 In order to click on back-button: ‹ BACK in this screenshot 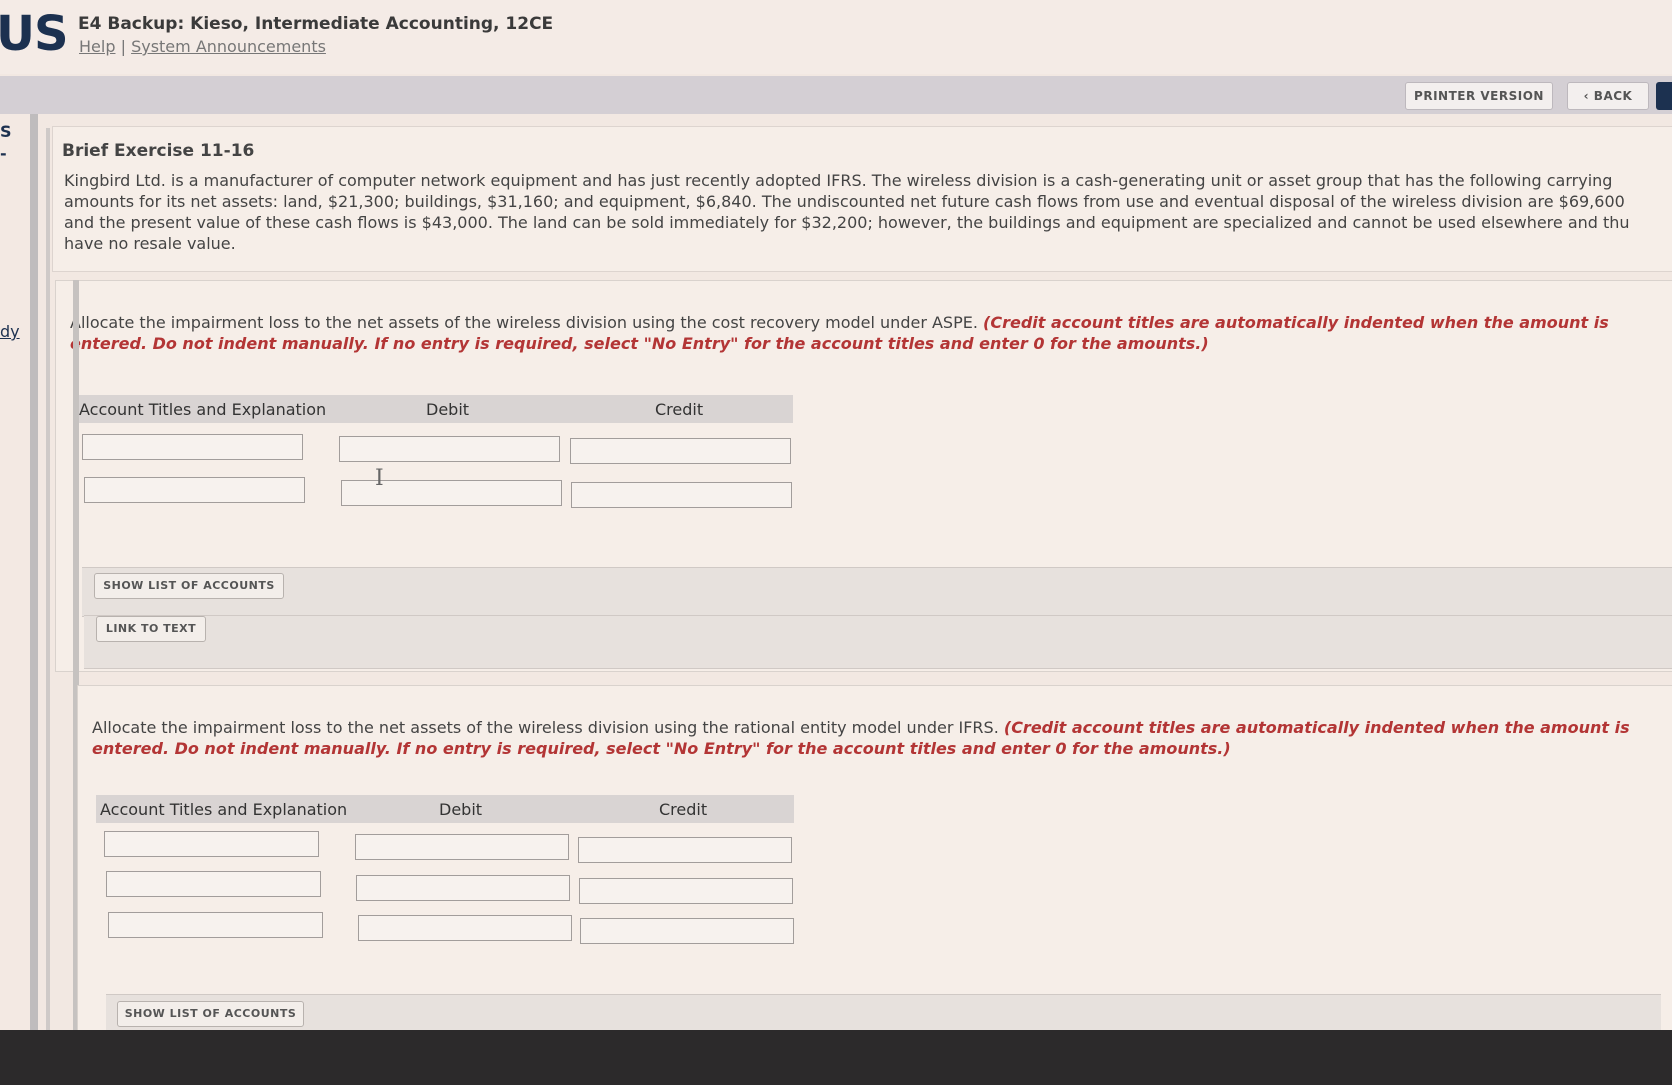, I will do `click(1608, 96)`.